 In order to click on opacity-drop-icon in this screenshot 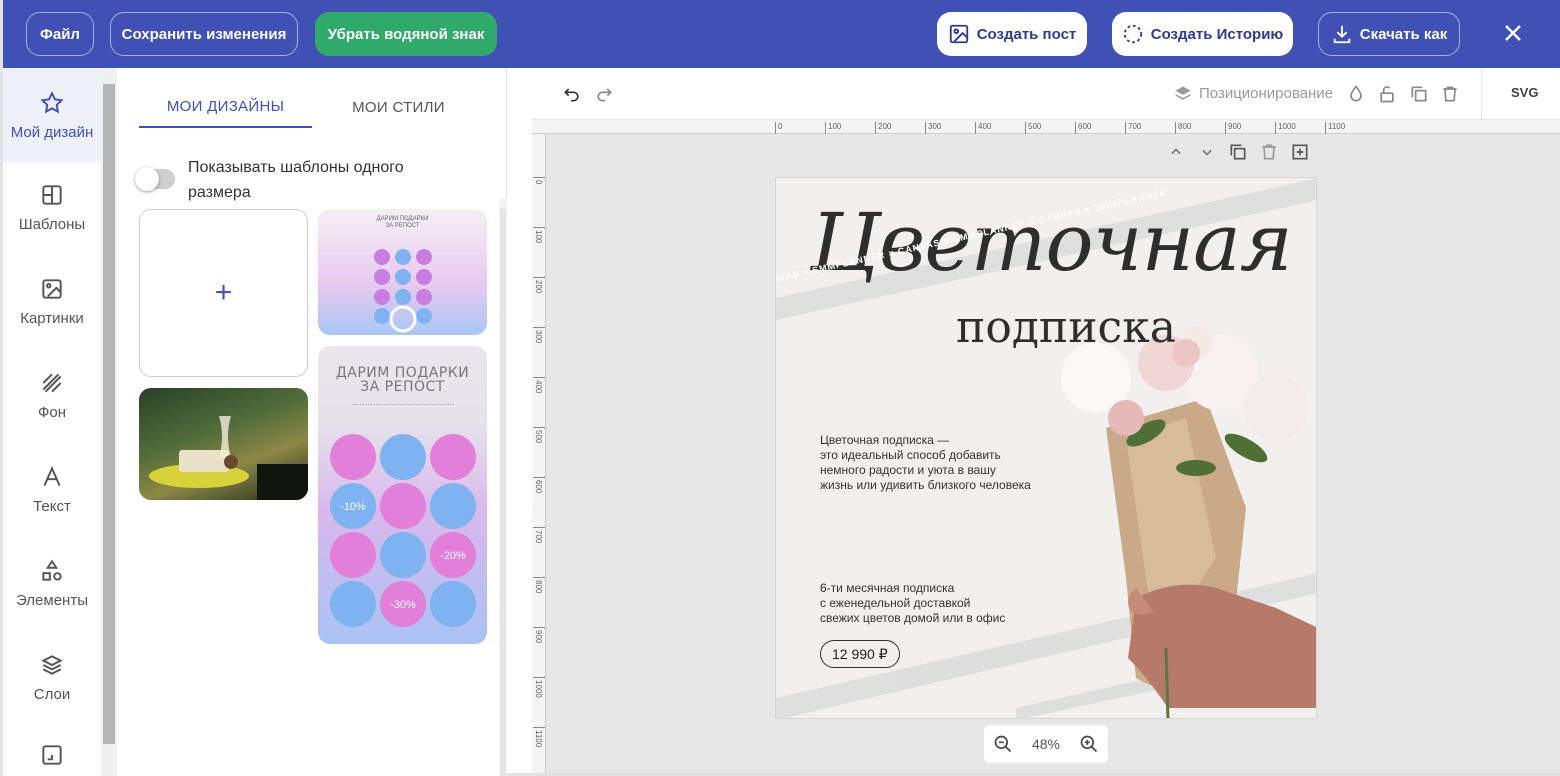, I will do `click(1356, 94)`.